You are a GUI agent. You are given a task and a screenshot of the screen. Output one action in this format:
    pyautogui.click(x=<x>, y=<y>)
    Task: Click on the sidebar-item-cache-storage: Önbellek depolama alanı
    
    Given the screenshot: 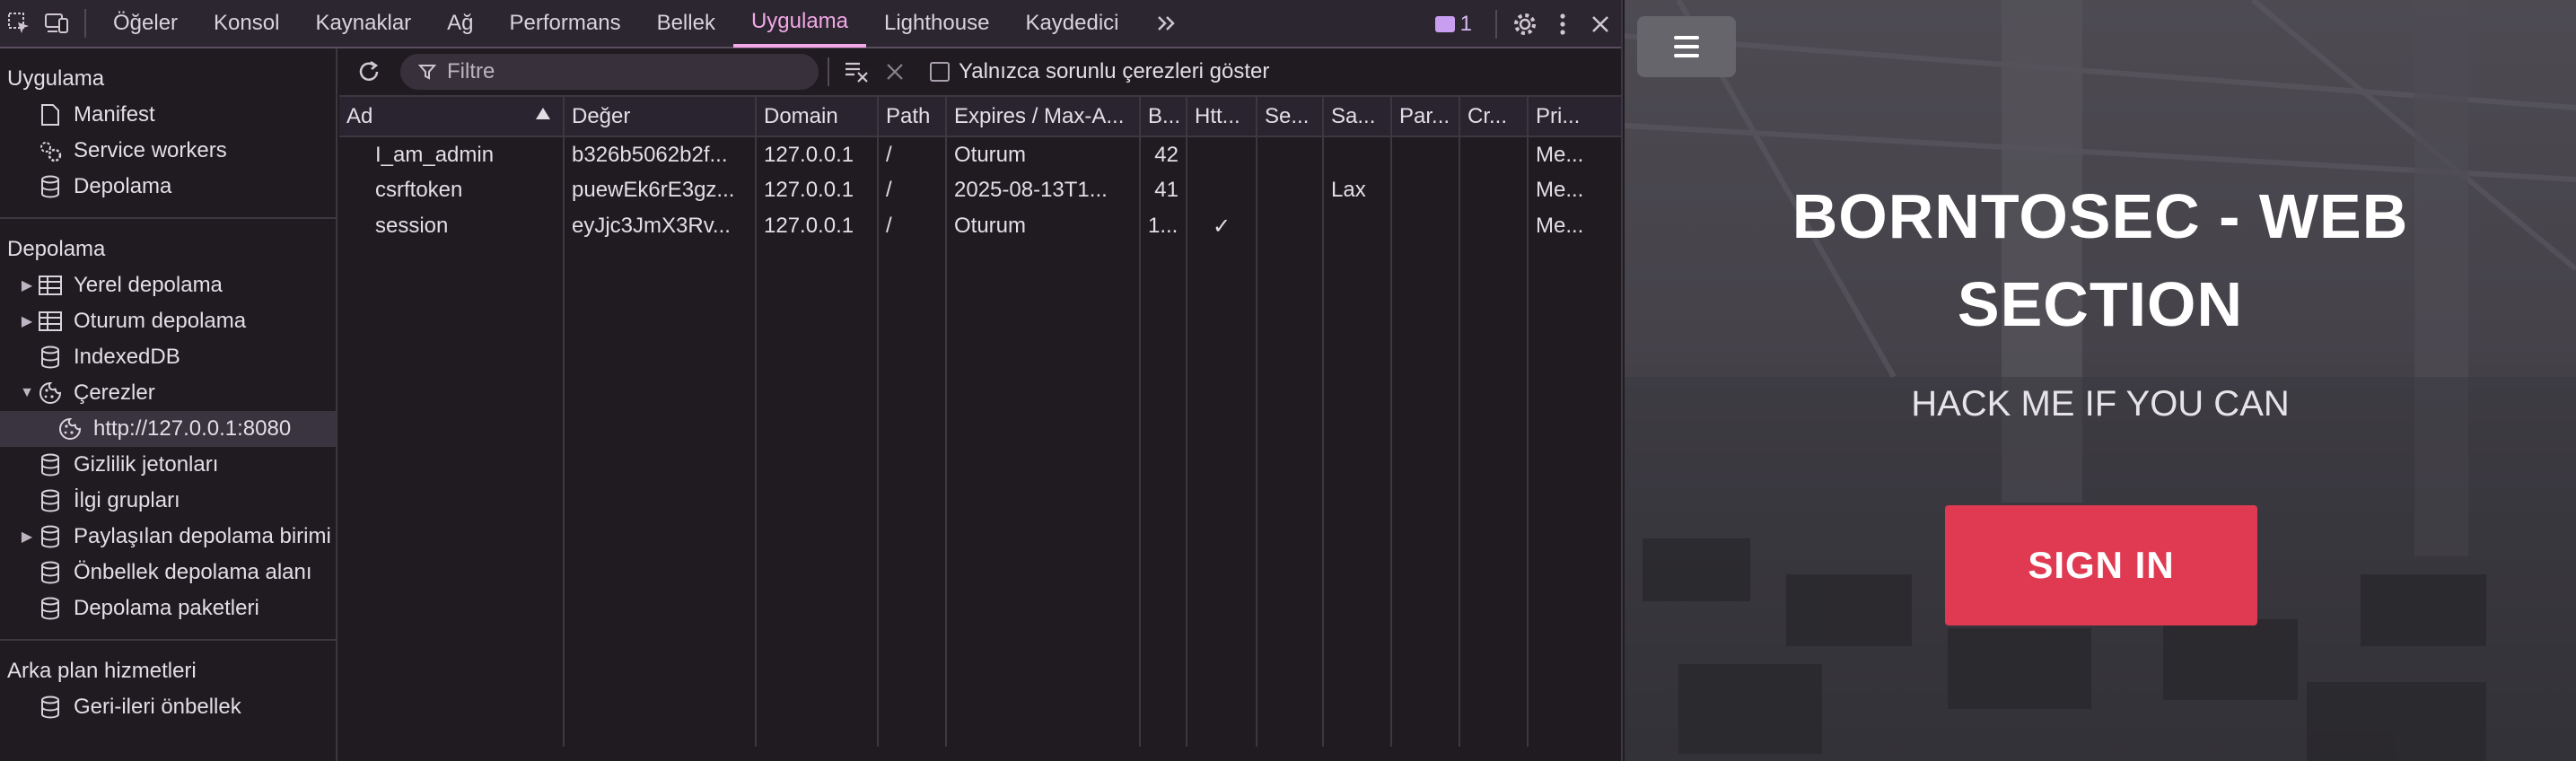 What is the action you would take?
    pyautogui.click(x=168, y=572)
    